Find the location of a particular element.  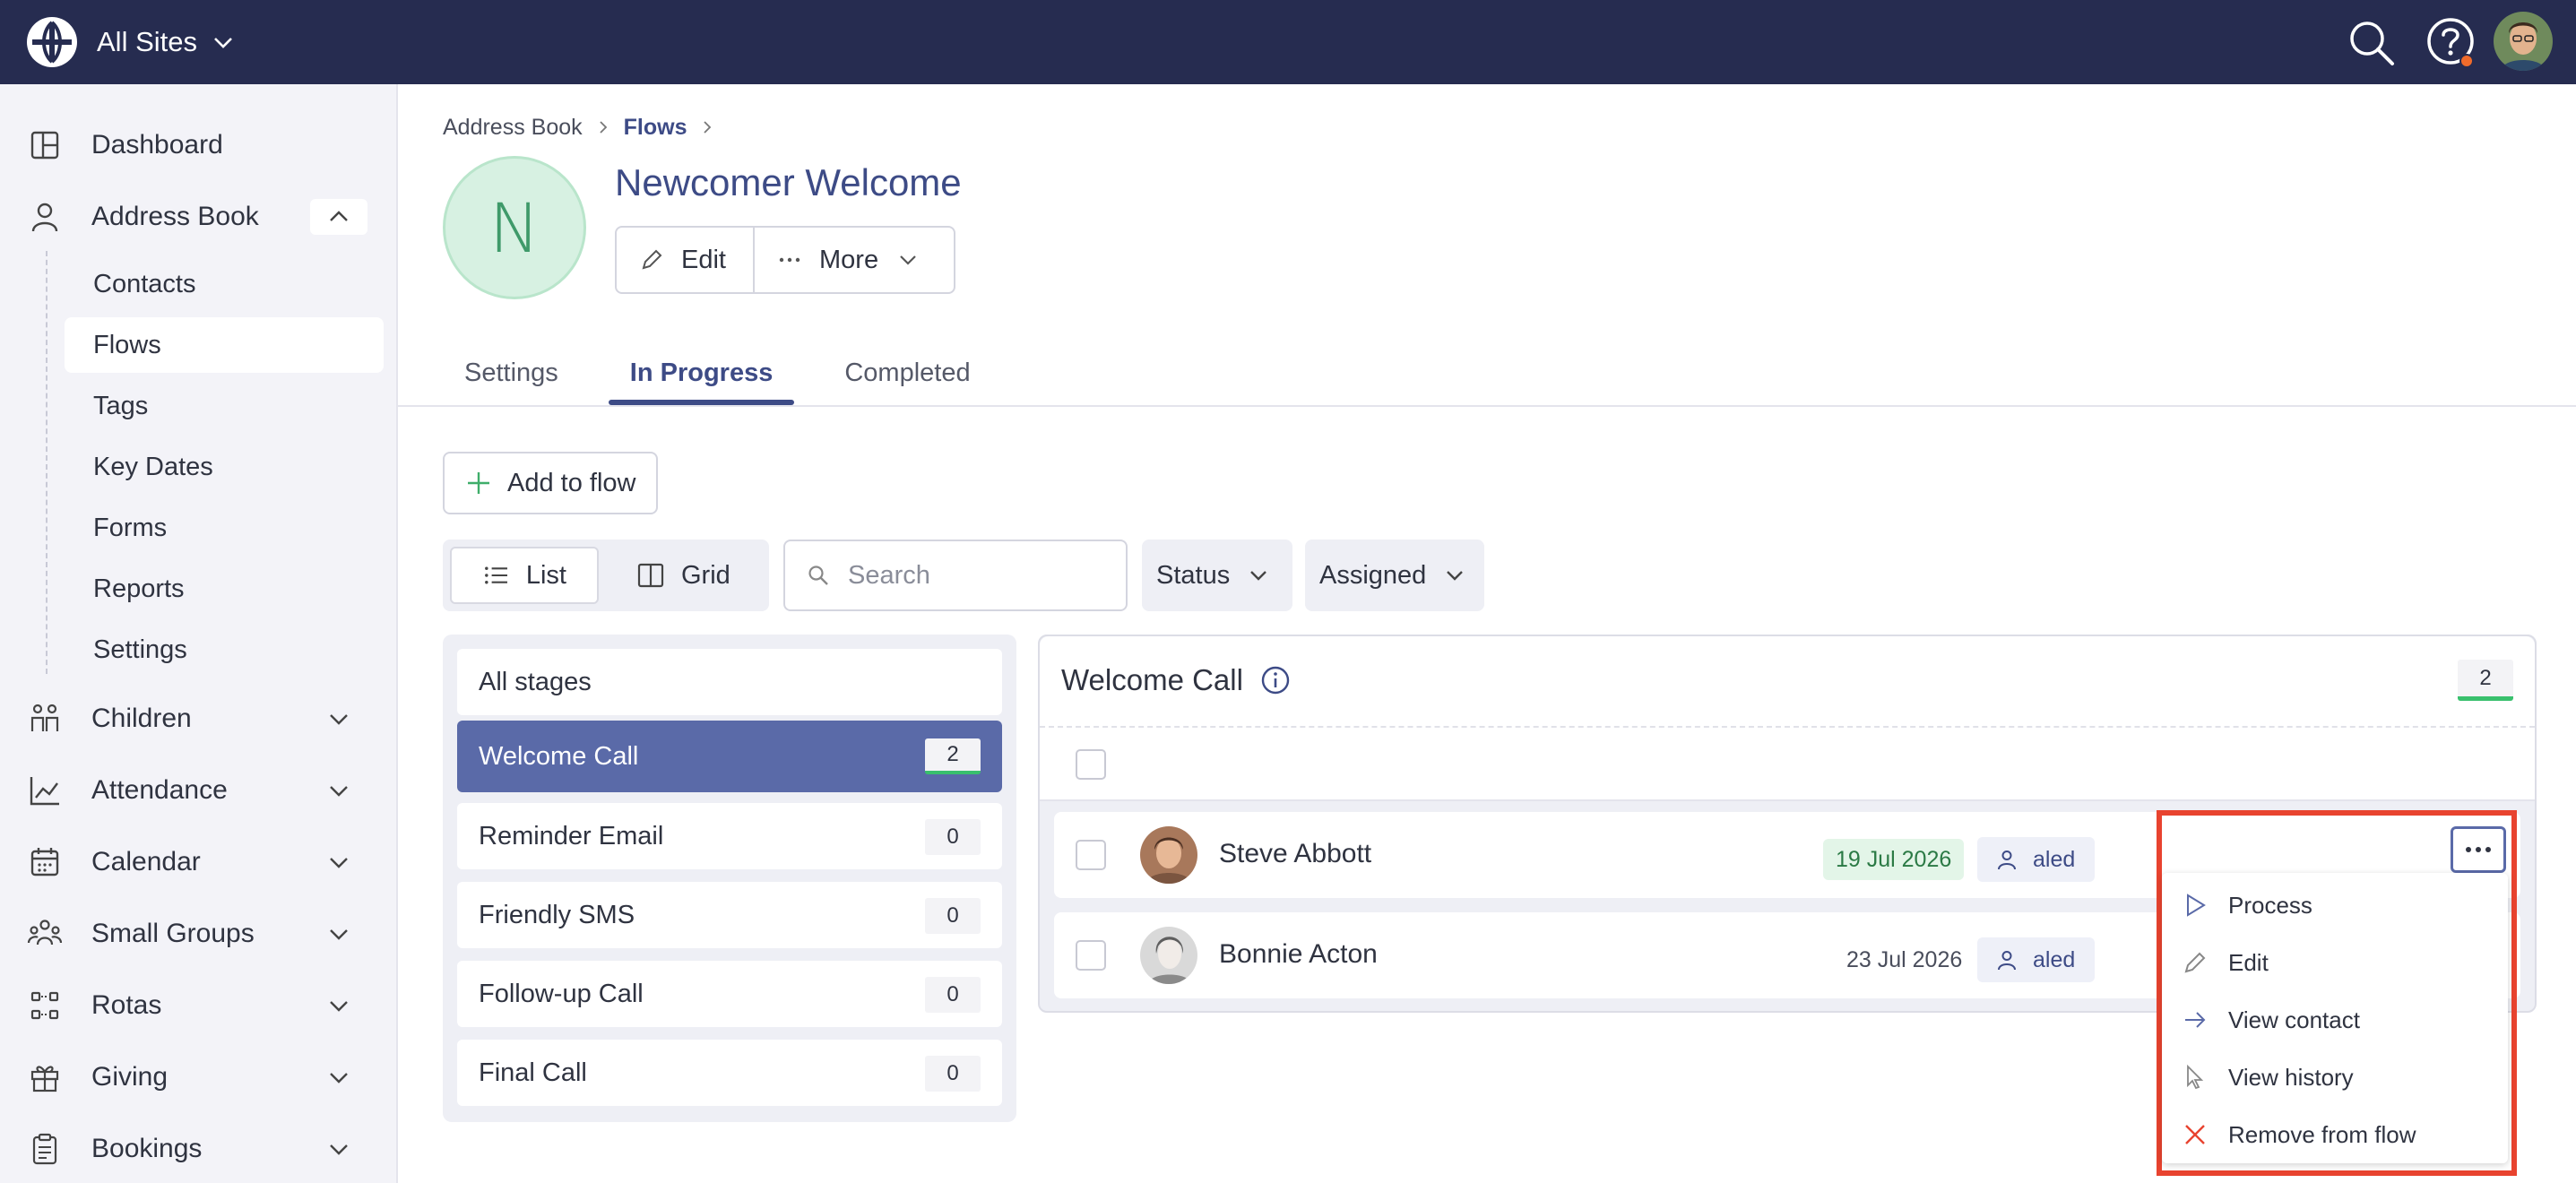

contact-name: Bonnie Acton is located at coordinates (1298, 954).